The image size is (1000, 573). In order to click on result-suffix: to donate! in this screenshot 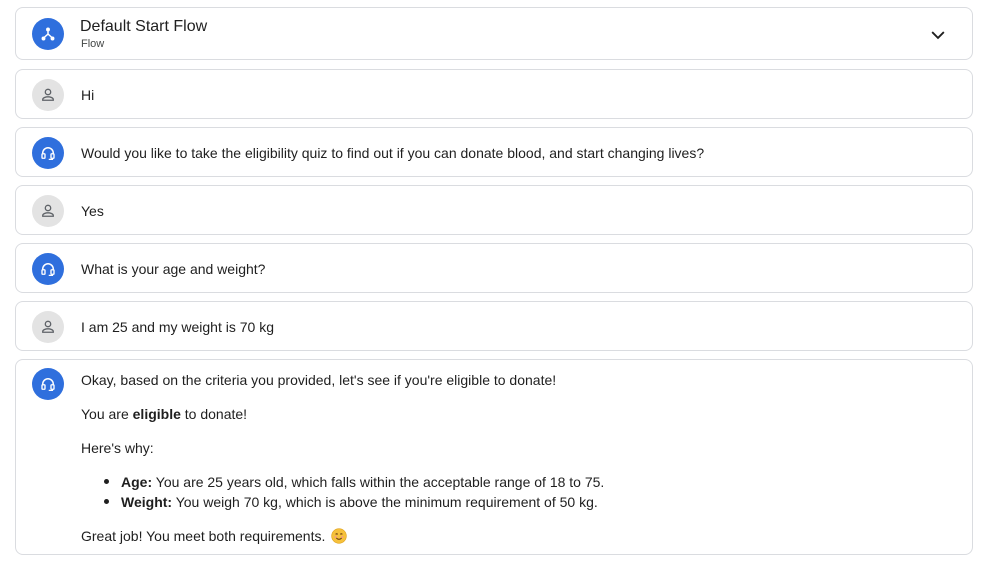, I will do `click(214, 414)`.